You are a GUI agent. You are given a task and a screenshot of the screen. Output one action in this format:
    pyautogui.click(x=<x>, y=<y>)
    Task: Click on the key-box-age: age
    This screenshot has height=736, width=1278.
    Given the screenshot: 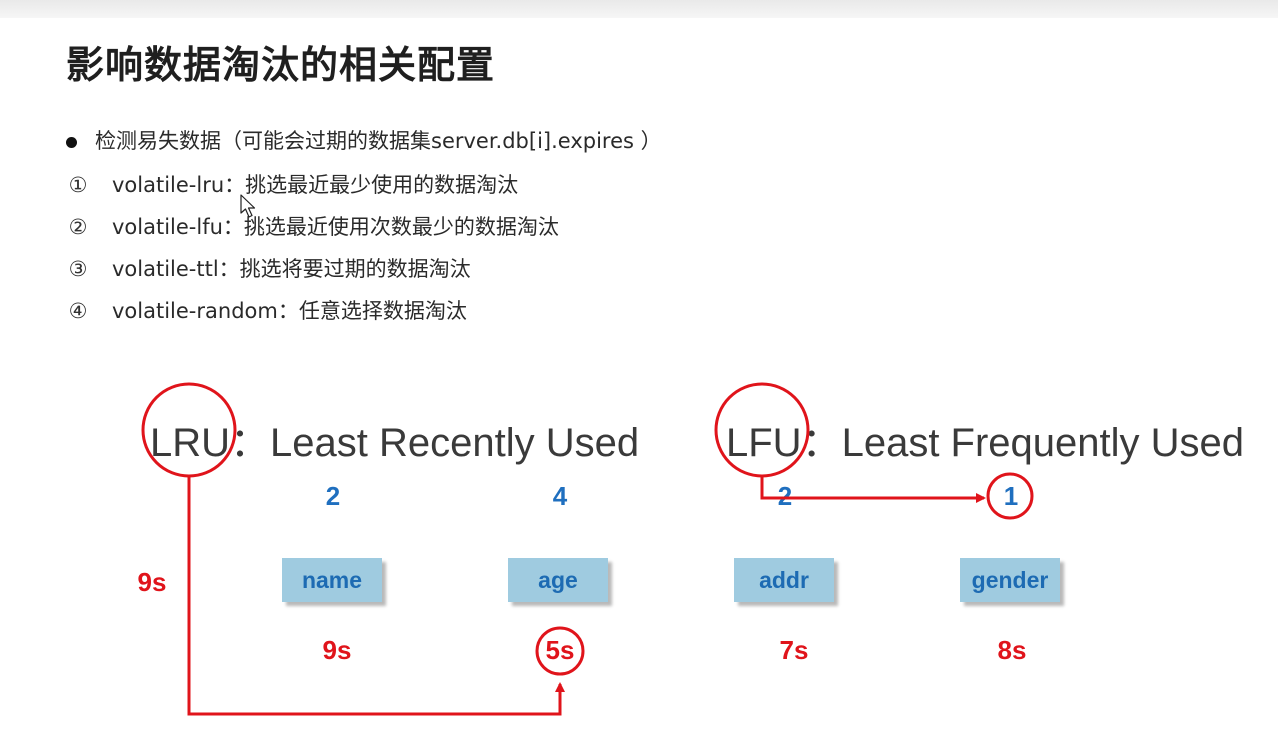 What is the action you would take?
    pyautogui.click(x=558, y=580)
    